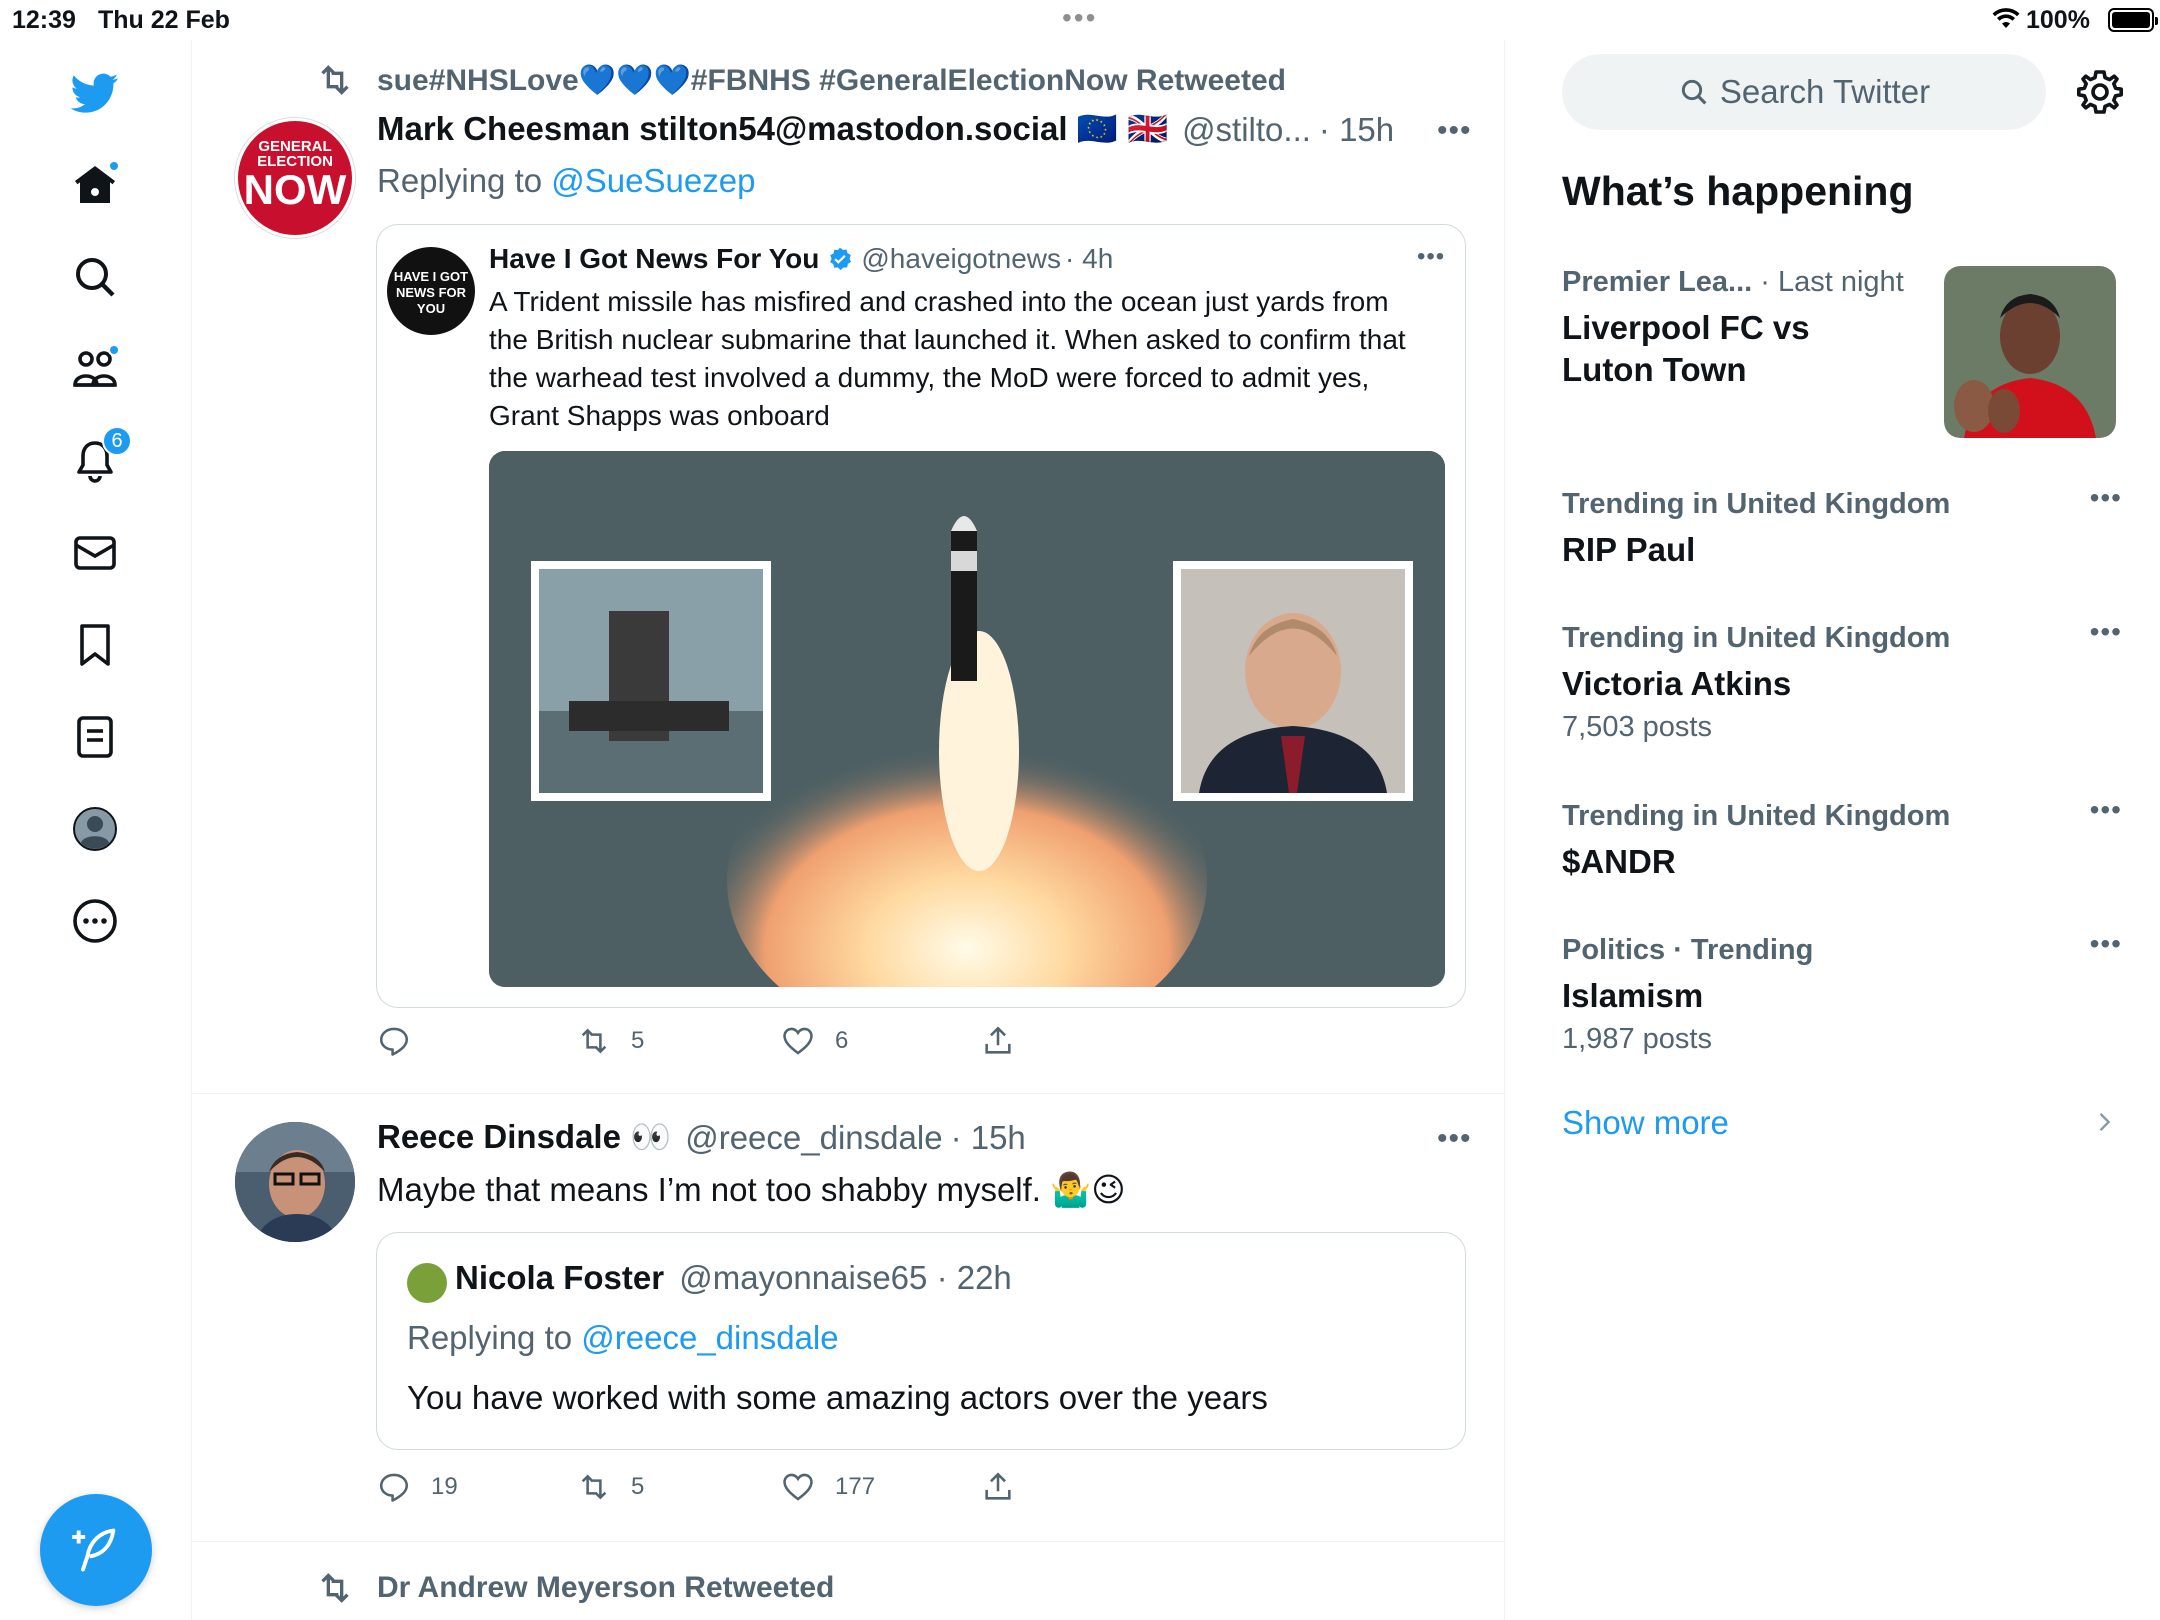  What do you see at coordinates (2104, 1122) in the screenshot?
I see `chevron-right-icon` at bounding box center [2104, 1122].